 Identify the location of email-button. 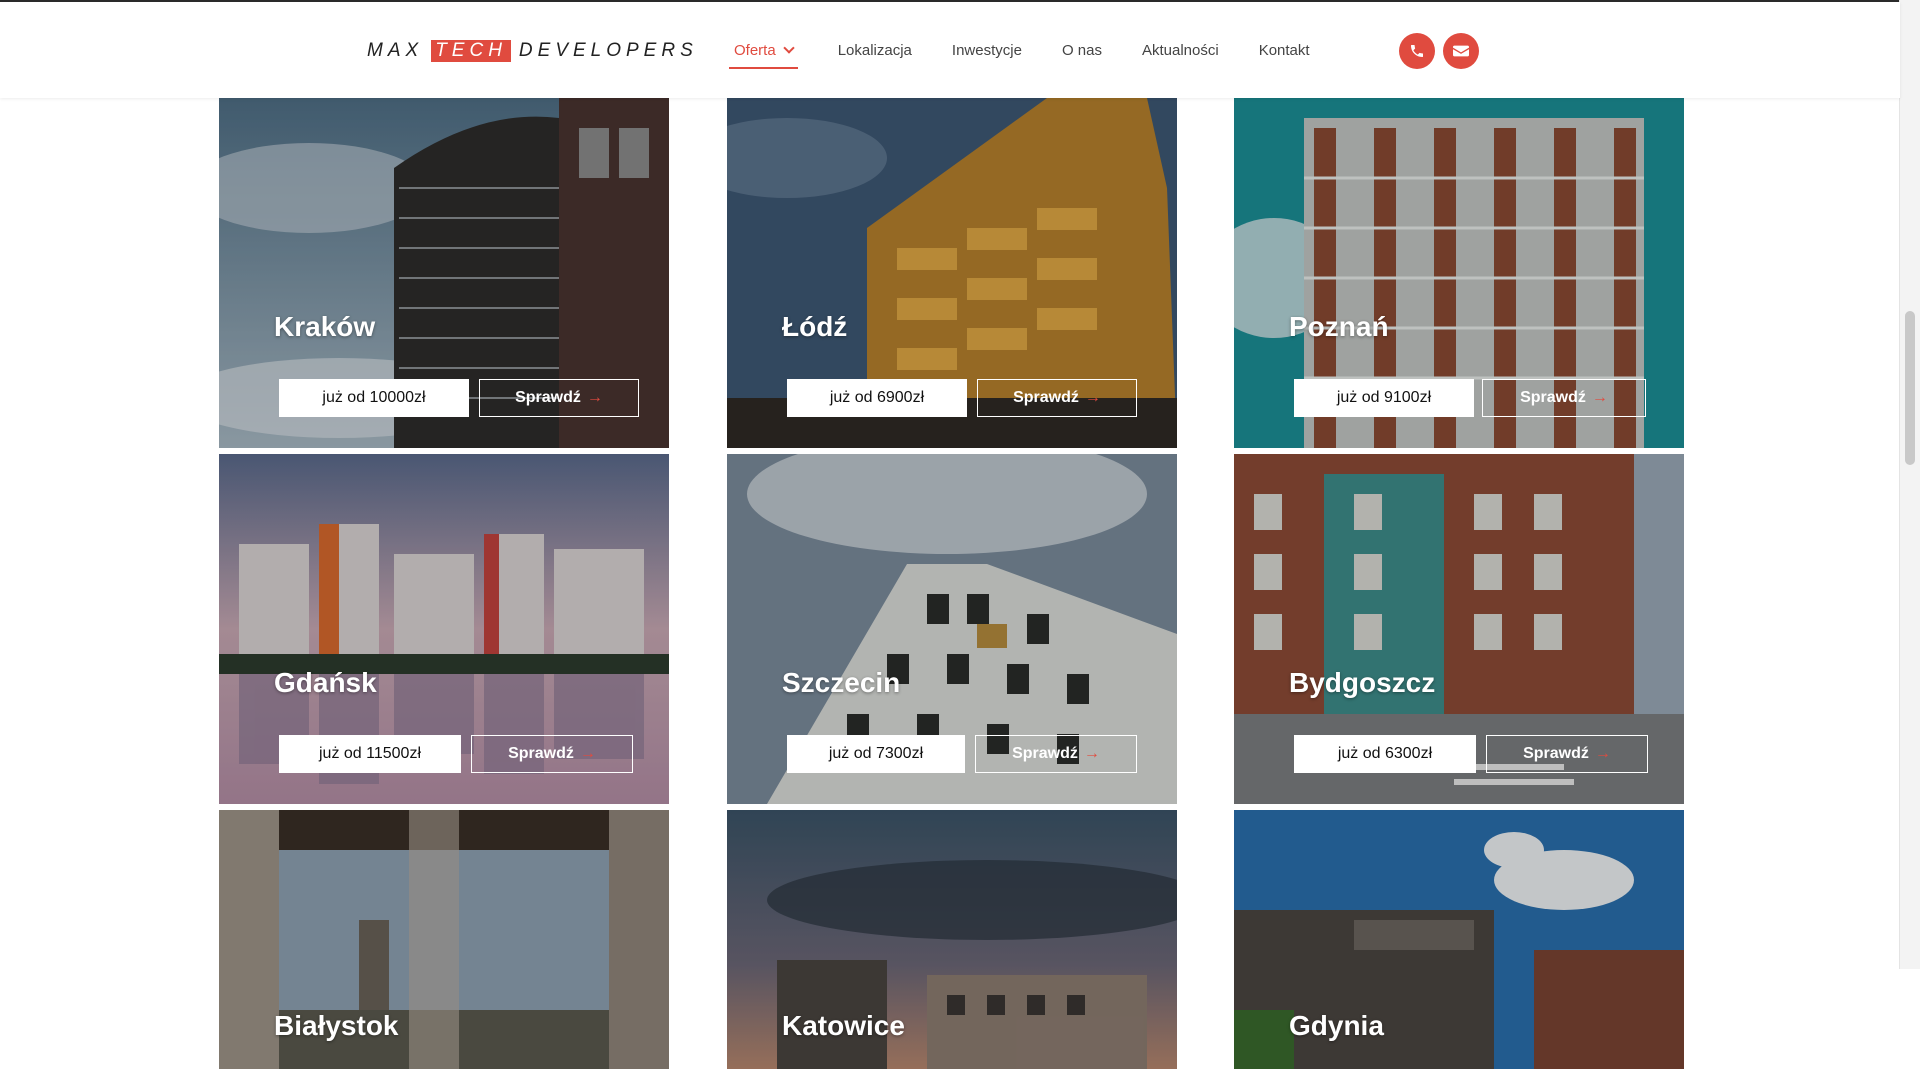
(1461, 51).